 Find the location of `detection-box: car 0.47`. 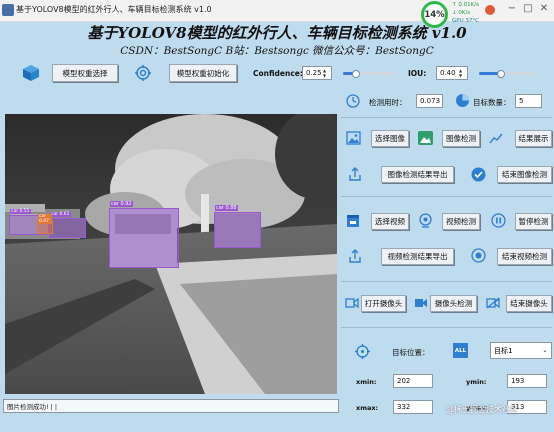

detection-box: car 0.47 is located at coordinates (45, 224).